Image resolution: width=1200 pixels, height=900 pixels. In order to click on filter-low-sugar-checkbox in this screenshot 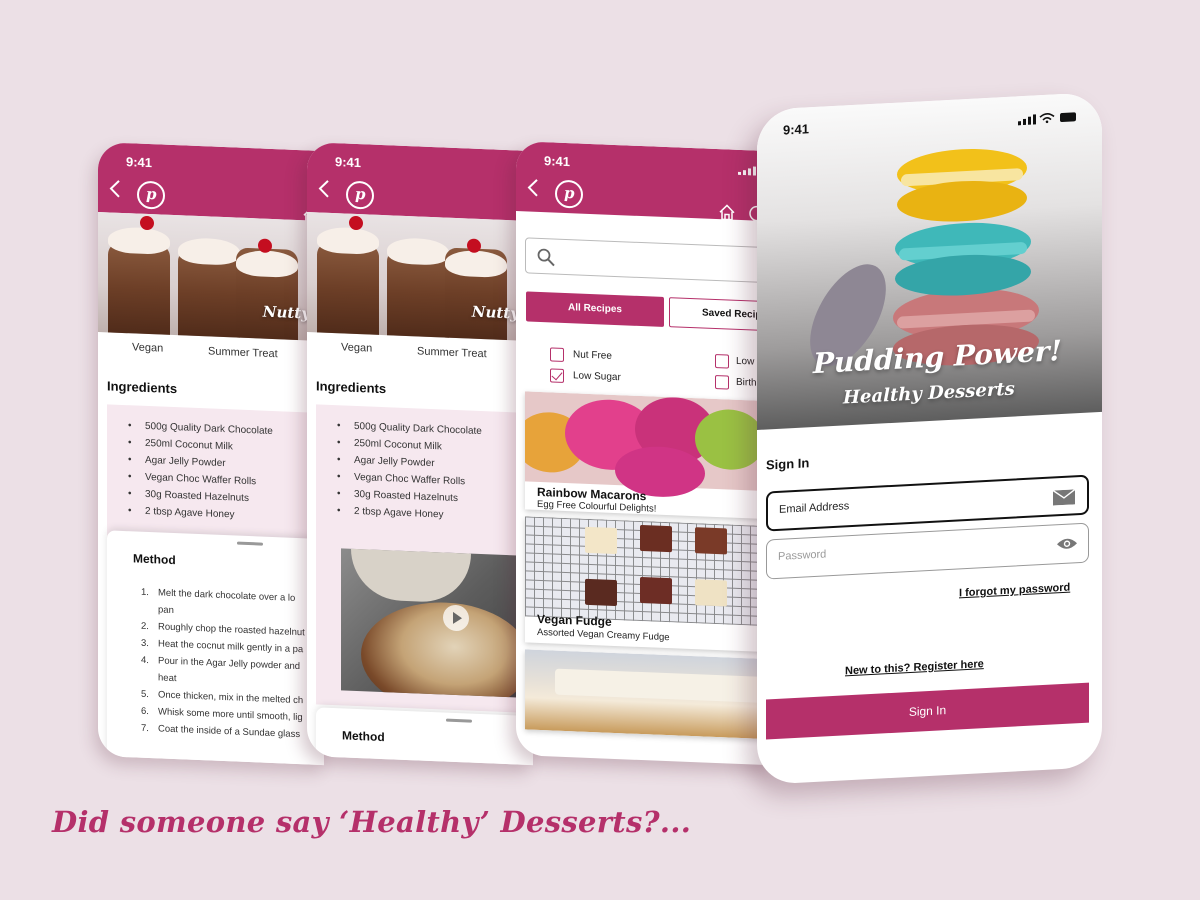, I will do `click(557, 375)`.